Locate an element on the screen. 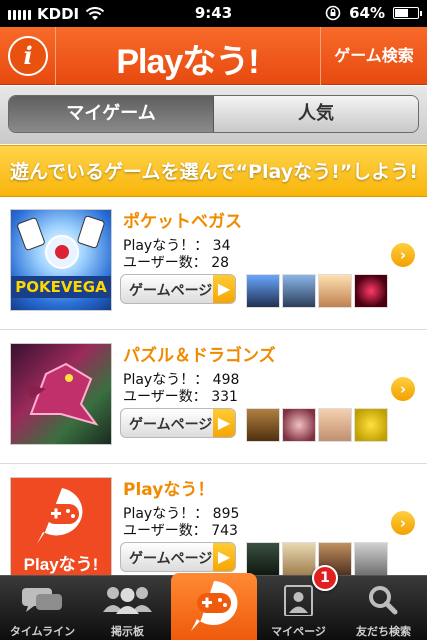 Image resolution: width=427 pixels, height=640 pixels. battery-fill is located at coordinates (401, 13).